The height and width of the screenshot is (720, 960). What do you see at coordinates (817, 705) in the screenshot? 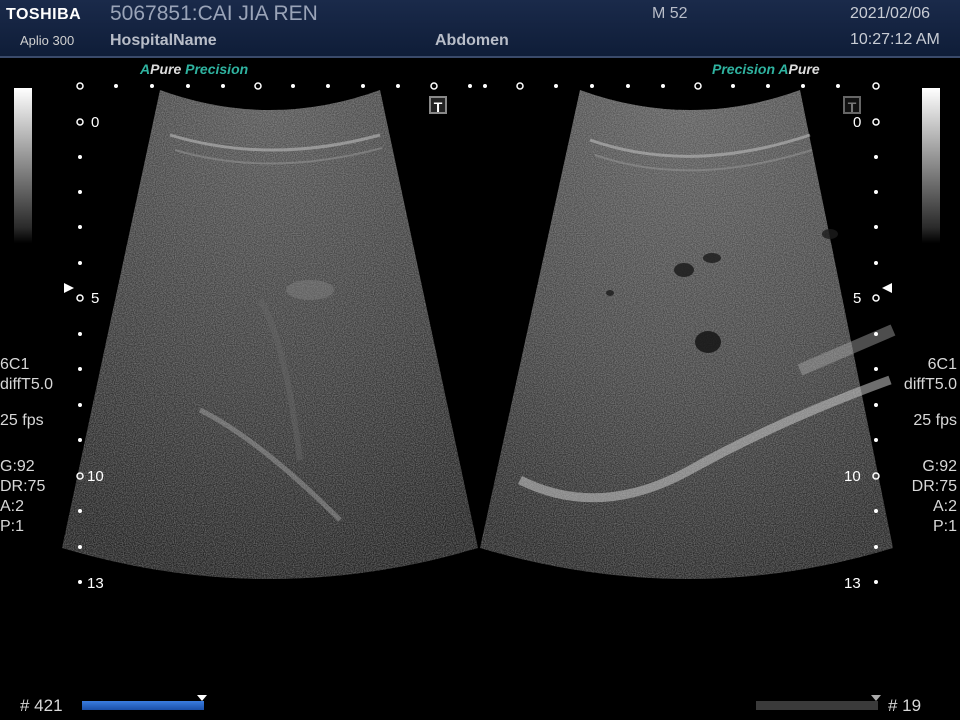
I see `right-cine-bar` at bounding box center [817, 705].